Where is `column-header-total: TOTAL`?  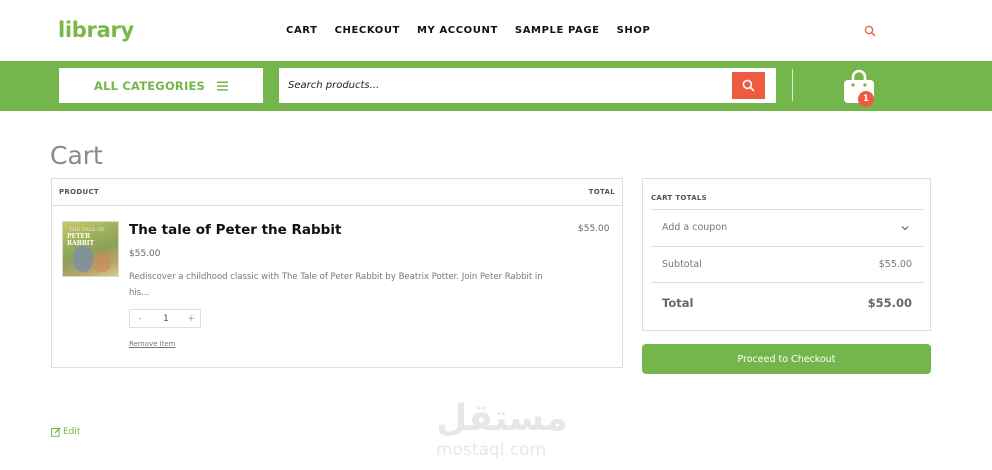 column-header-total: TOTAL is located at coordinates (601, 192).